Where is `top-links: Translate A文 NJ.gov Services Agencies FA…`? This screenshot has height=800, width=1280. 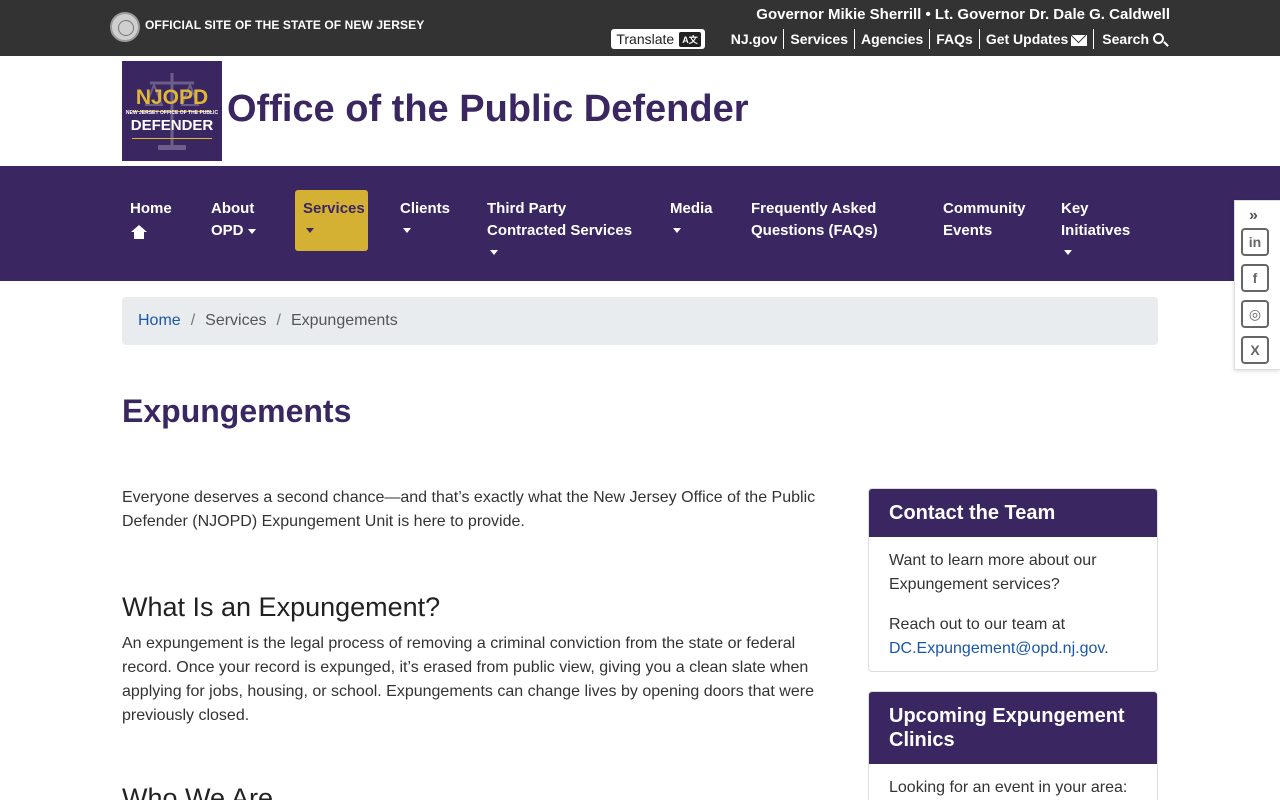
top-links: Translate A文 NJ.gov Services Agencies FA… is located at coordinates (890, 39).